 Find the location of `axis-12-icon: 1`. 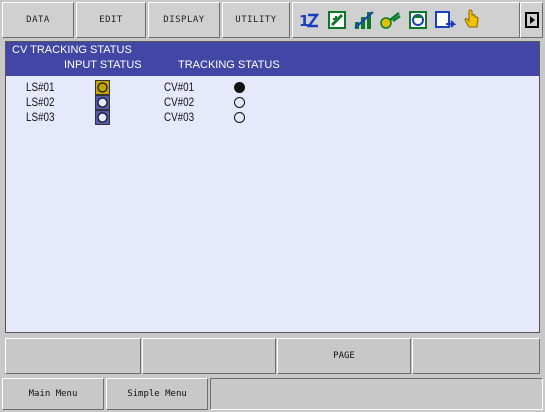

axis-12-icon: 1 is located at coordinates (310, 20).